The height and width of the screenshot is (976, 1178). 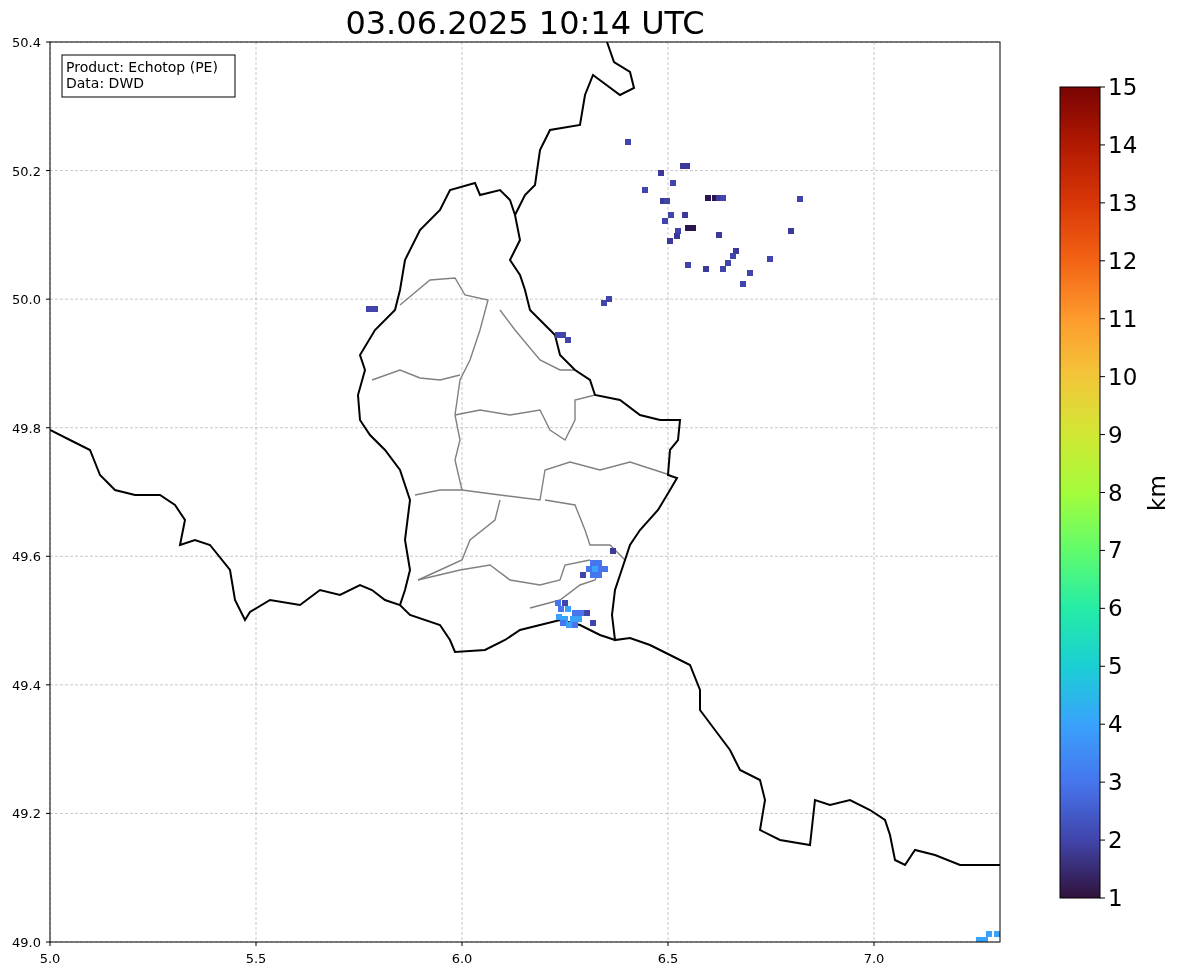 What do you see at coordinates (1115, 782) in the screenshot?
I see `colorbar-tick-label: 3` at bounding box center [1115, 782].